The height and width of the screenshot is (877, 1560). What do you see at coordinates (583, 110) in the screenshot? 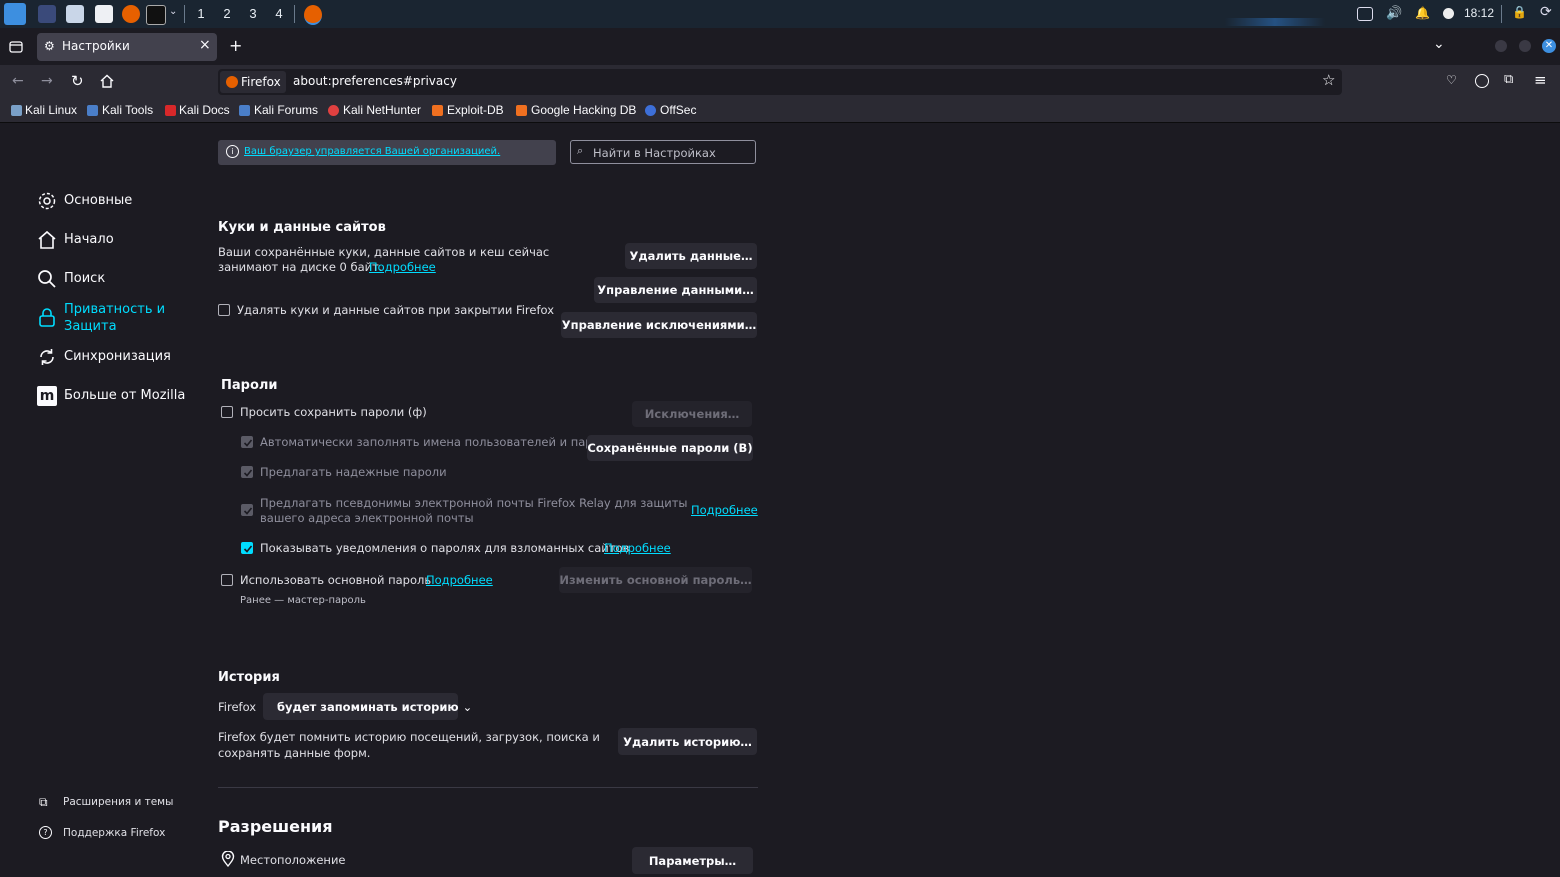
I see `bookmark-google-hacking-db: Google Hacking DB` at bounding box center [583, 110].